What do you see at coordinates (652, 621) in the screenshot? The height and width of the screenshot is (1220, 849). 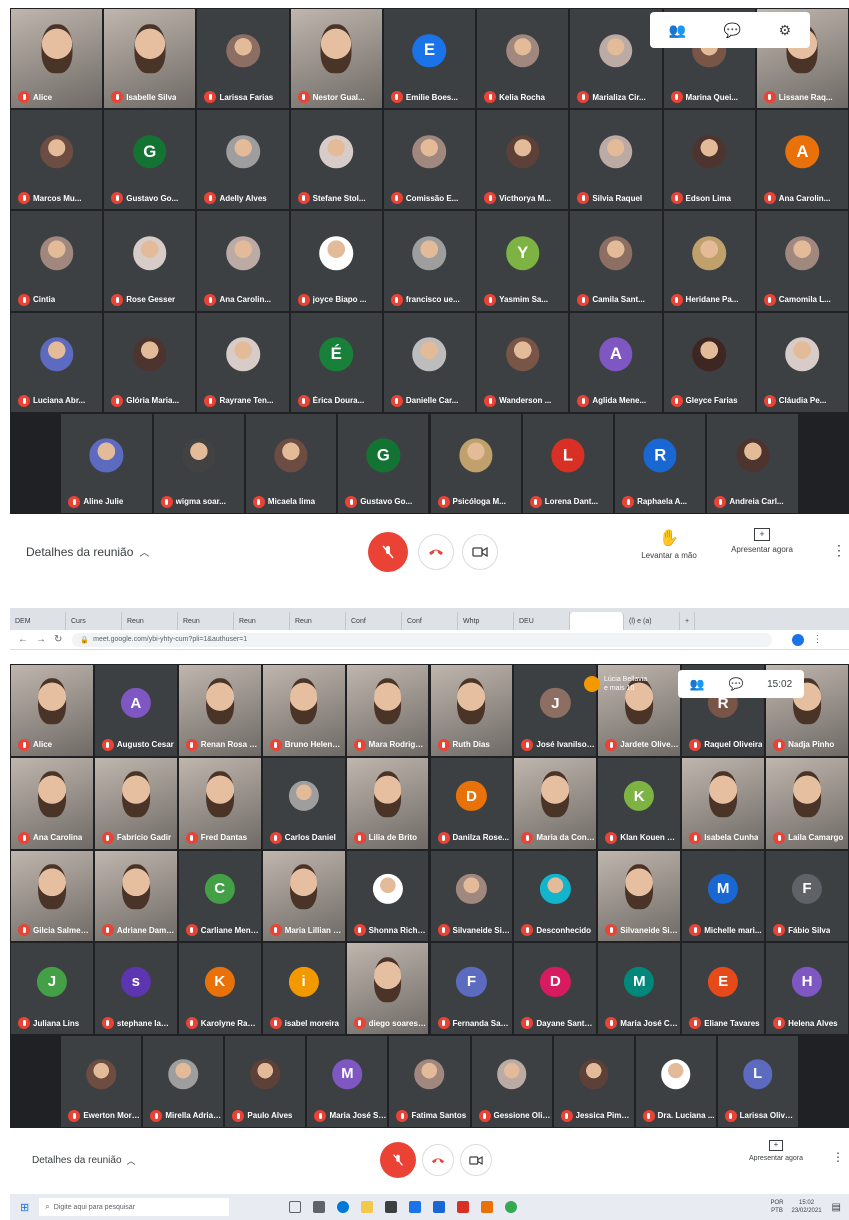 I see `browser-tab: (l) e (a)` at bounding box center [652, 621].